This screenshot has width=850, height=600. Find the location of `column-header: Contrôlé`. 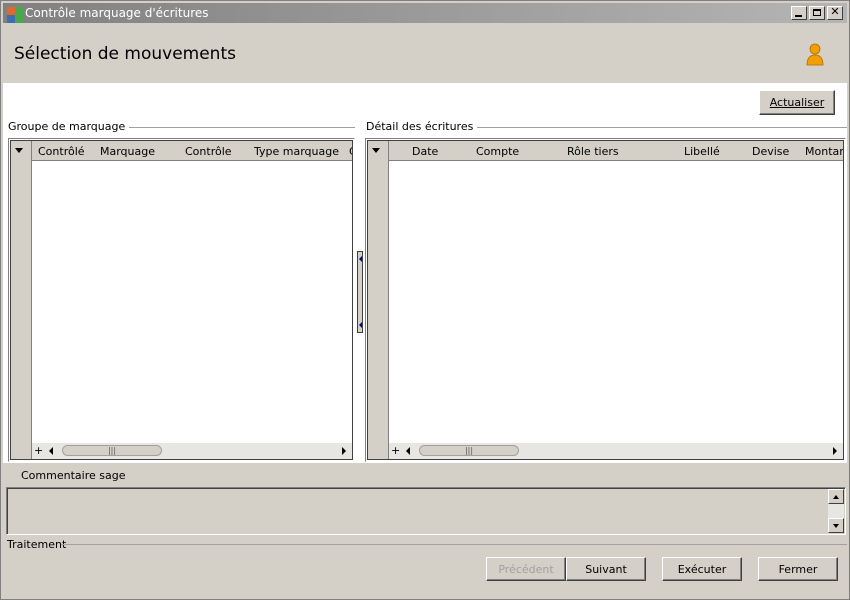

column-header: Contrôlé is located at coordinates (61, 151).